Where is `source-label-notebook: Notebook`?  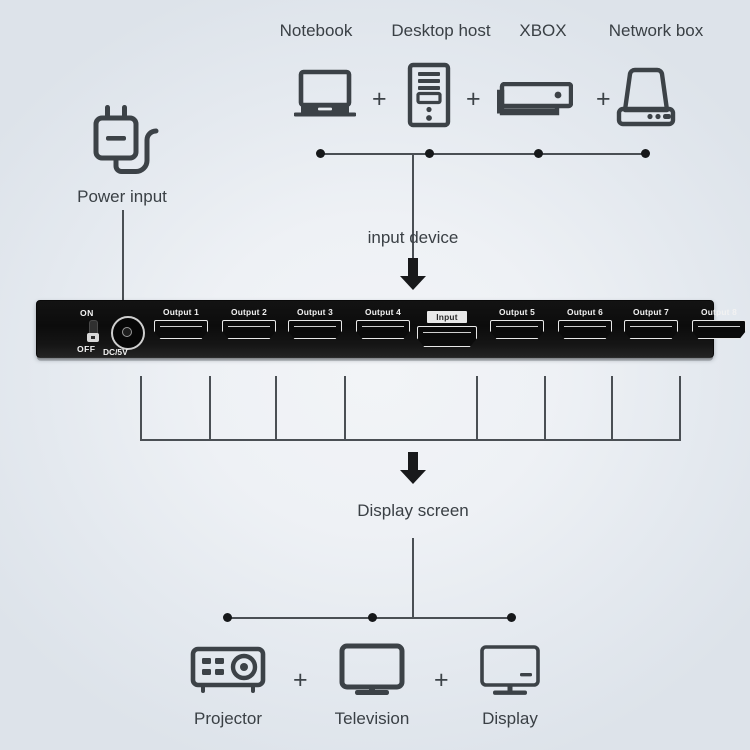
source-label-notebook: Notebook is located at coordinates (316, 30).